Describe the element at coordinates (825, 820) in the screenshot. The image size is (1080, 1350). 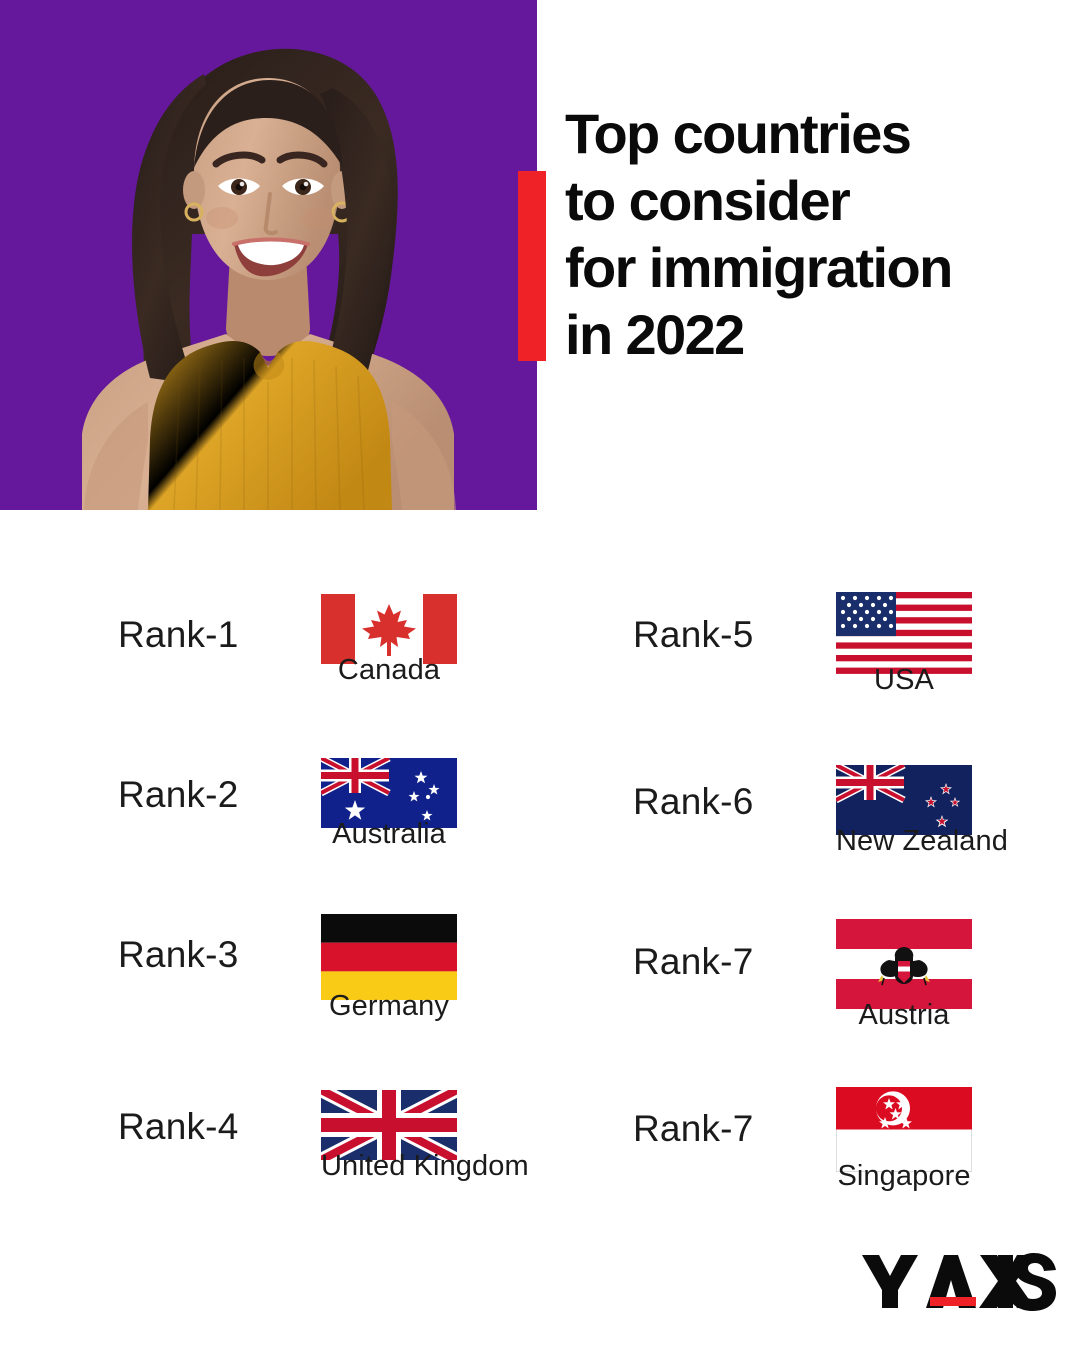
I see `rank-row-new-zealand: Rank-6 New Zealand` at that location.